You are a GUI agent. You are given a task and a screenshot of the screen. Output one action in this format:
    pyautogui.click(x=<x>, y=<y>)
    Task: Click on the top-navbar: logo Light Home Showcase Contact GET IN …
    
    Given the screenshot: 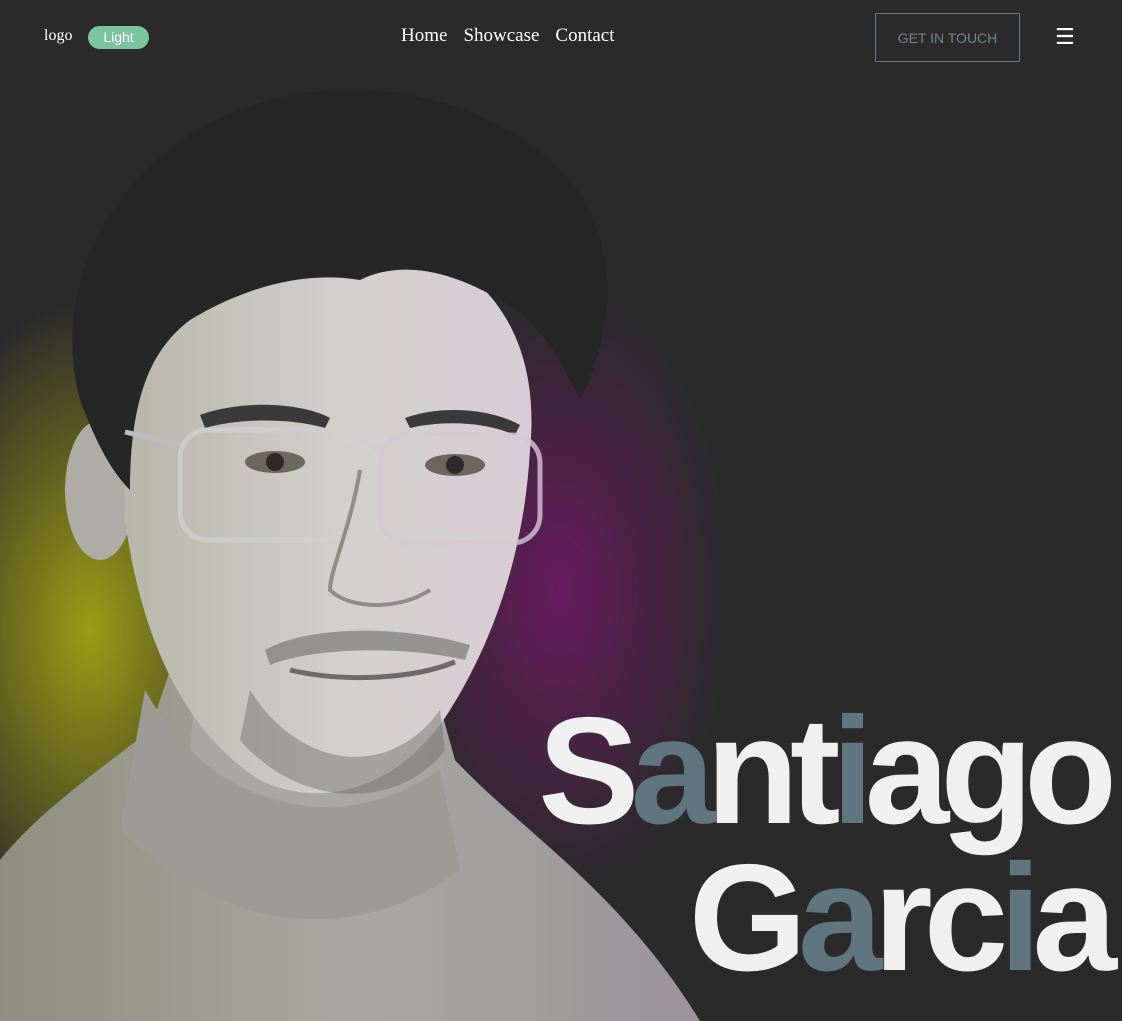 What is the action you would take?
    pyautogui.click(x=561, y=38)
    